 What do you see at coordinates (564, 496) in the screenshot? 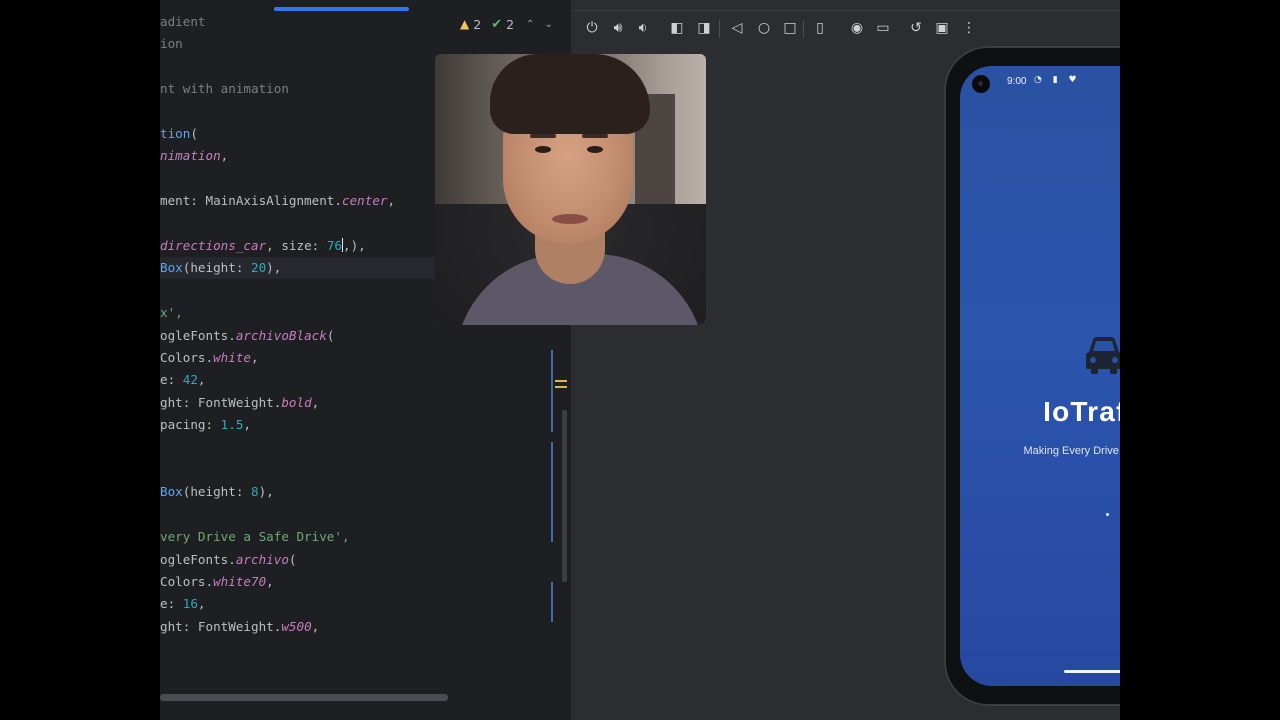
I see `vertical-scrollbar` at bounding box center [564, 496].